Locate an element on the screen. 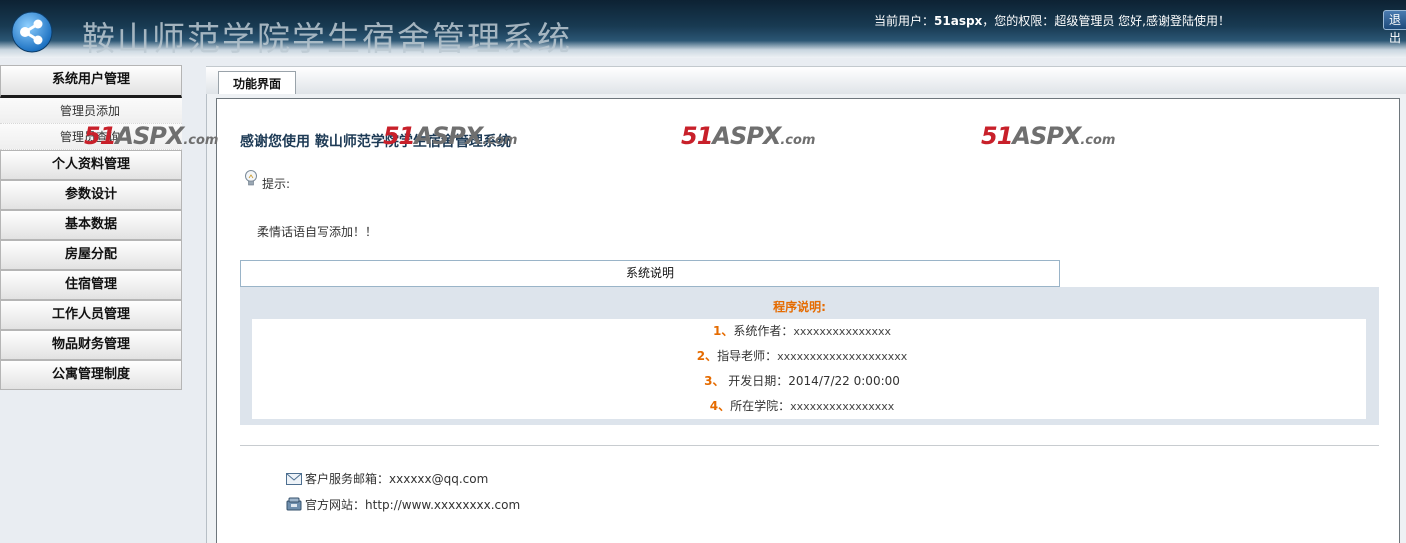  user-prefix: 当前用户： is located at coordinates (904, 21).